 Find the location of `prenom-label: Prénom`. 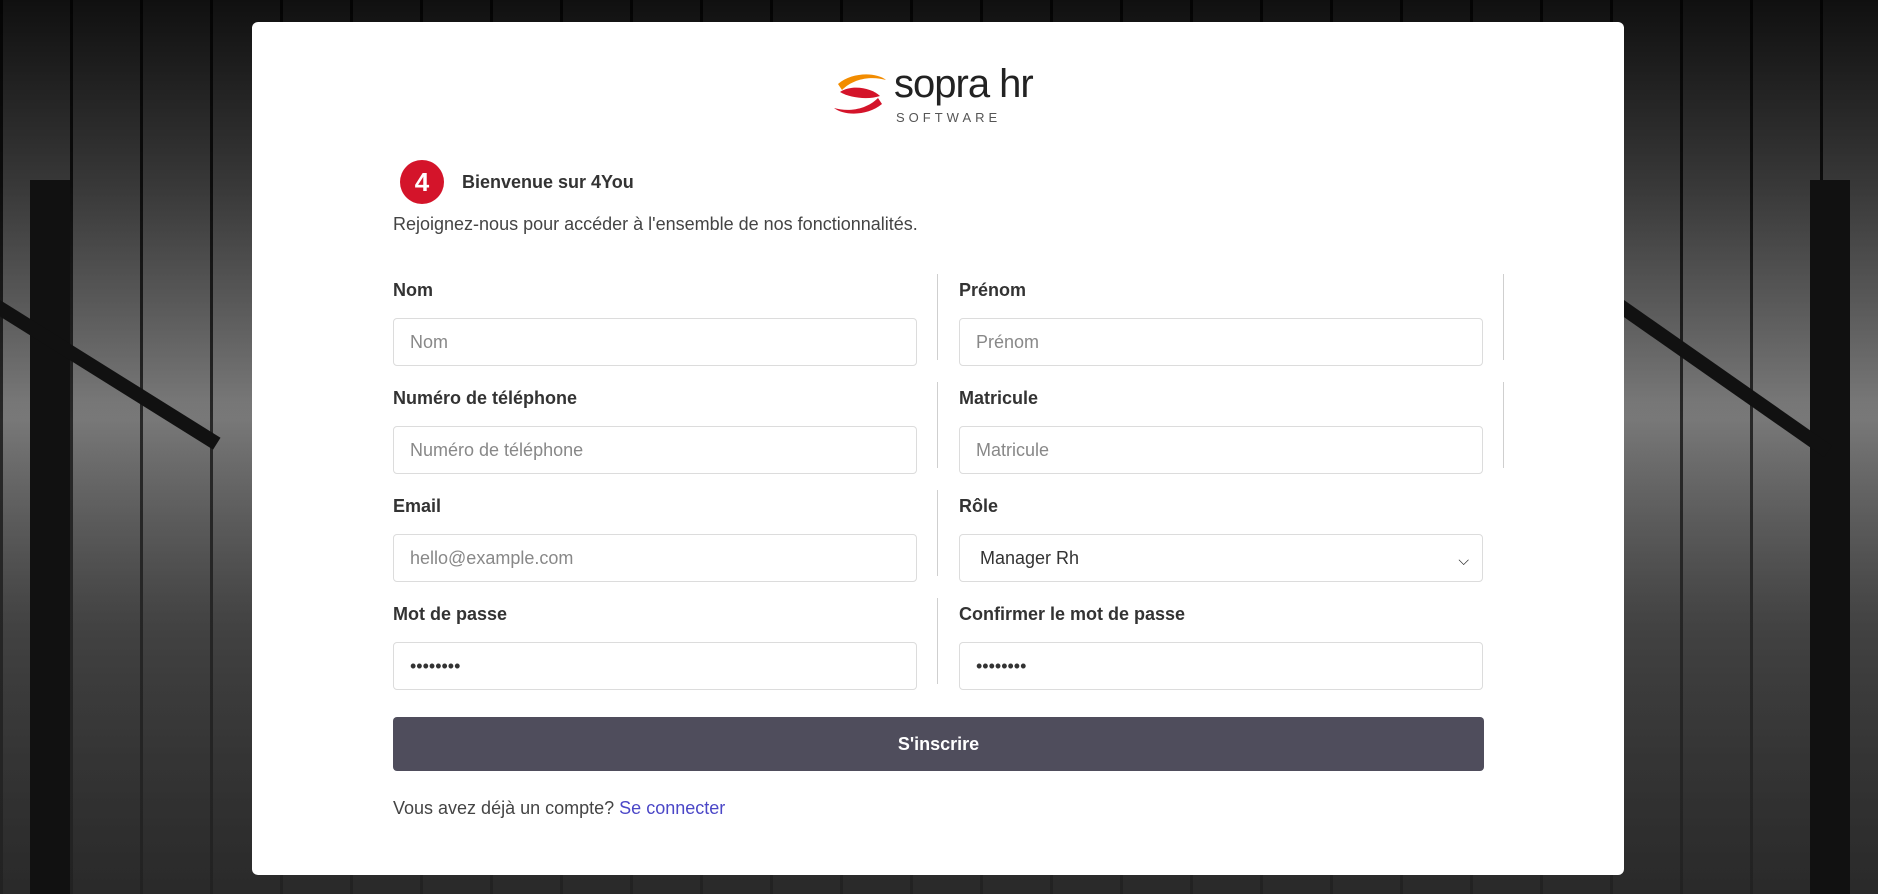

prenom-label: Prénom is located at coordinates (993, 290).